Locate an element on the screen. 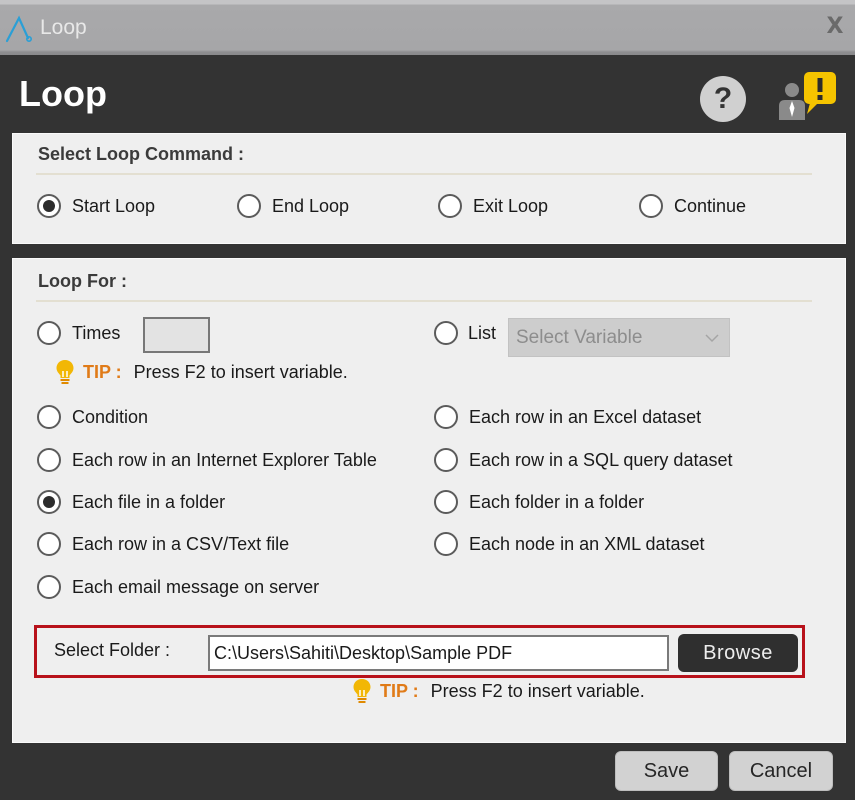  radio-xml-nodes: Each node in an XML dataset is located at coordinates (569, 544).